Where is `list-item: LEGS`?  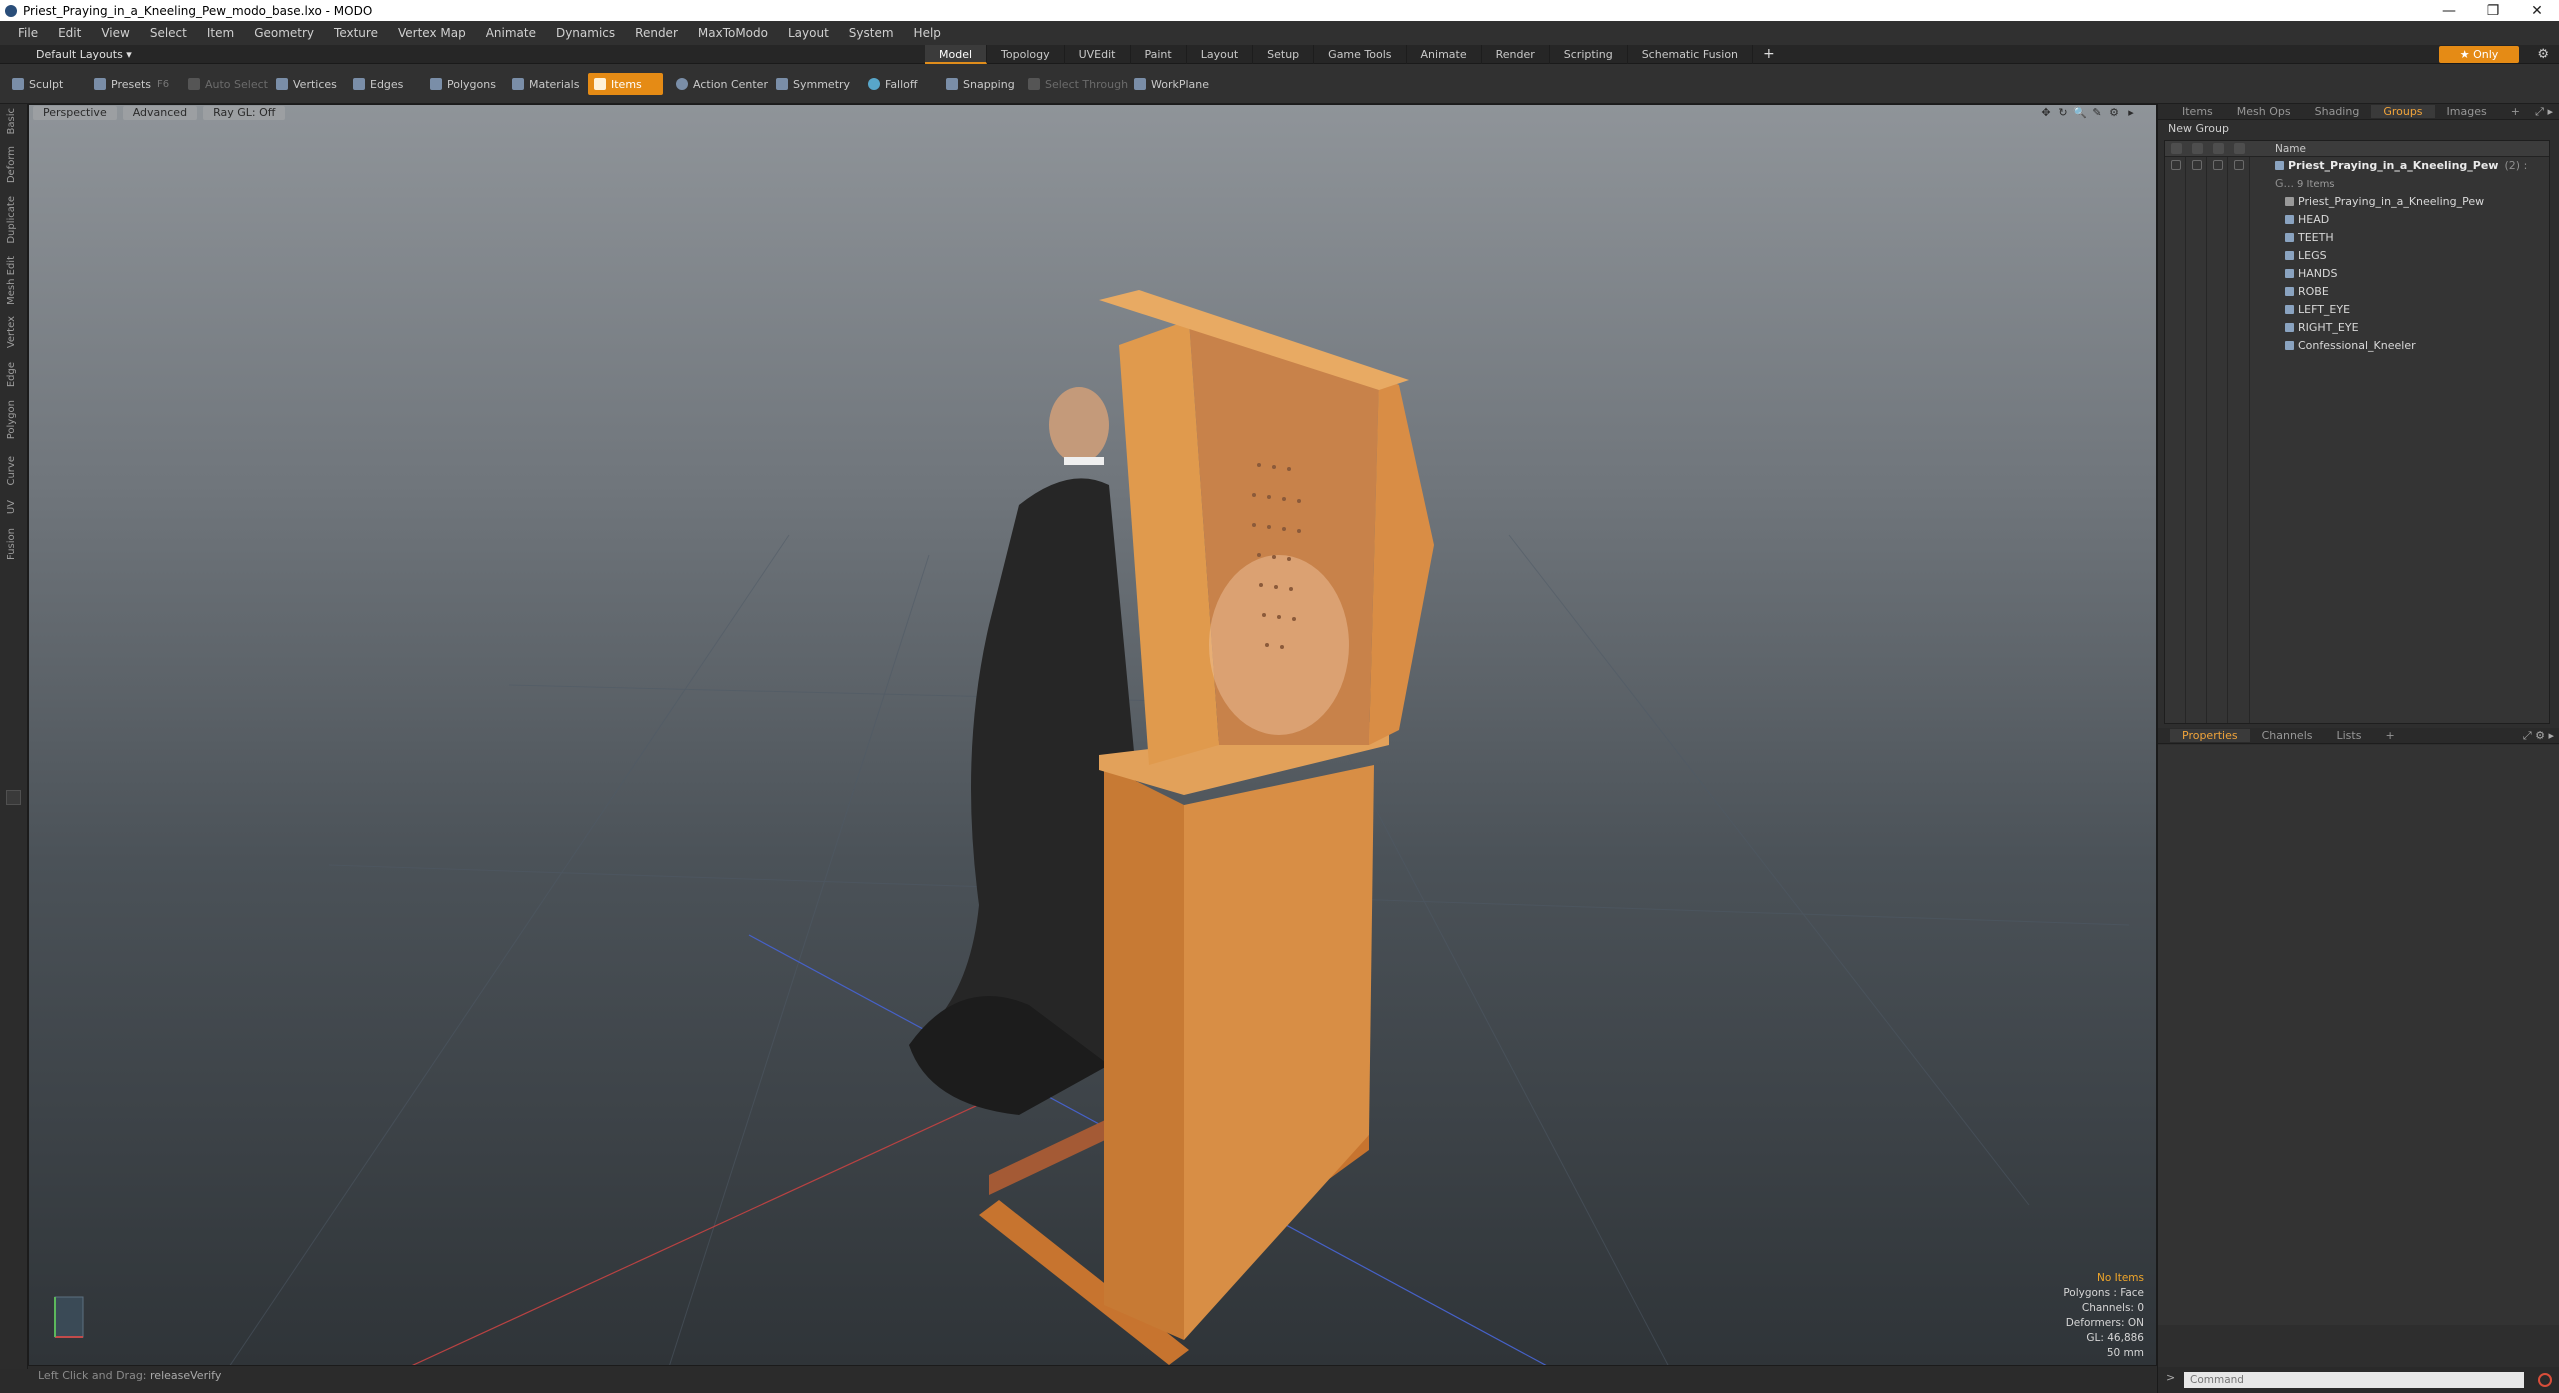
list-item: LEGS is located at coordinates (2357, 256).